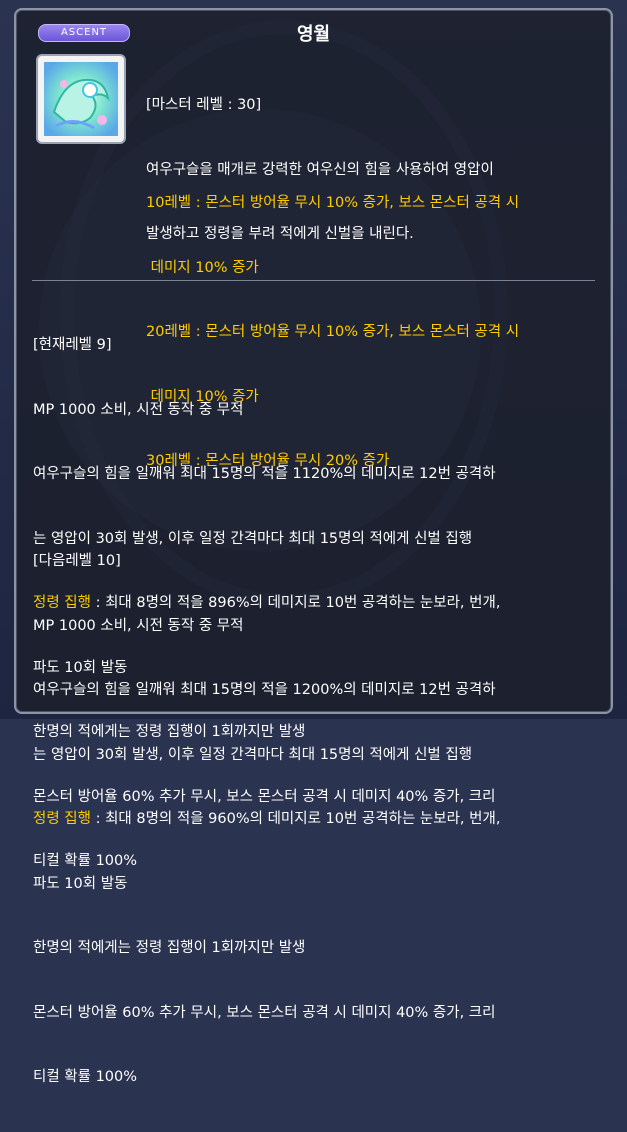  I want to click on fox-spirit-skill-icon, so click(81, 99).